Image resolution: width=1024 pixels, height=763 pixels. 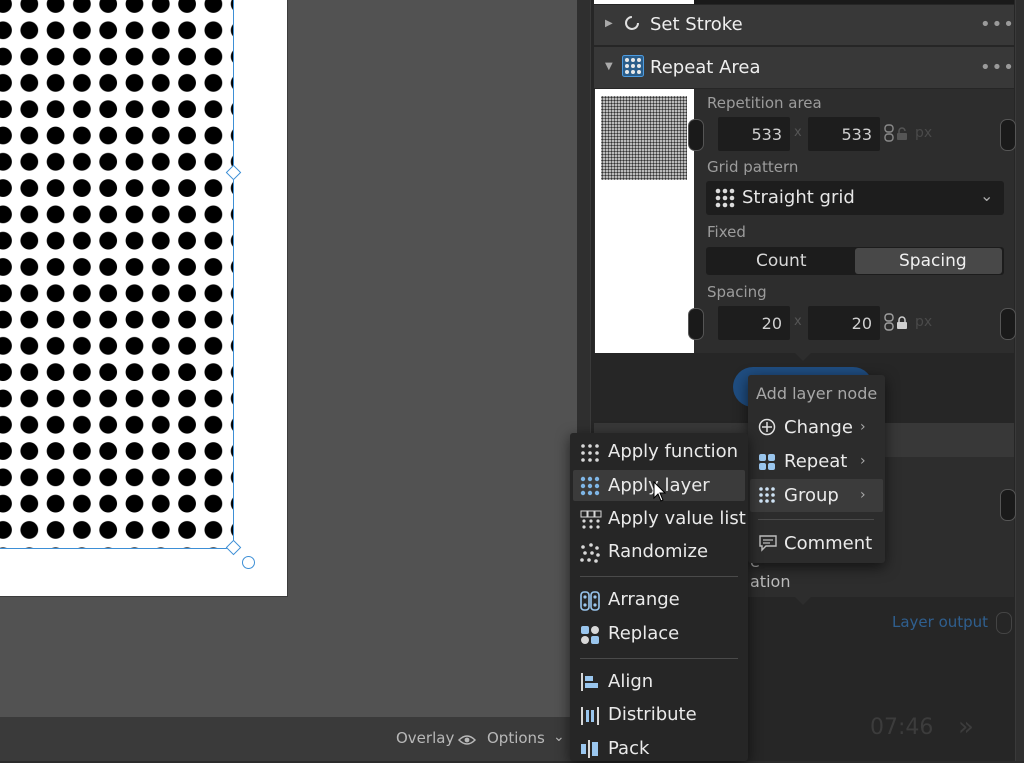 I want to click on repeat-area-icon, so click(x=633, y=68).